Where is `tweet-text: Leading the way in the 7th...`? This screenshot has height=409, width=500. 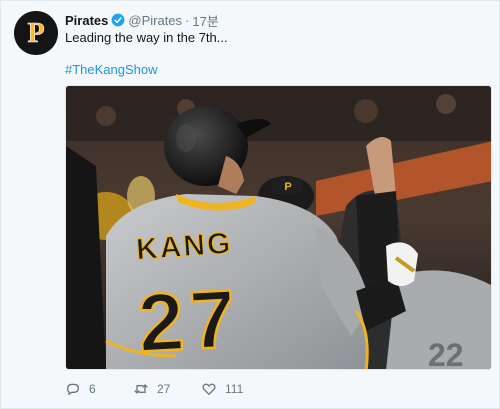 tweet-text: Leading the way in the 7th... is located at coordinates (146, 37).